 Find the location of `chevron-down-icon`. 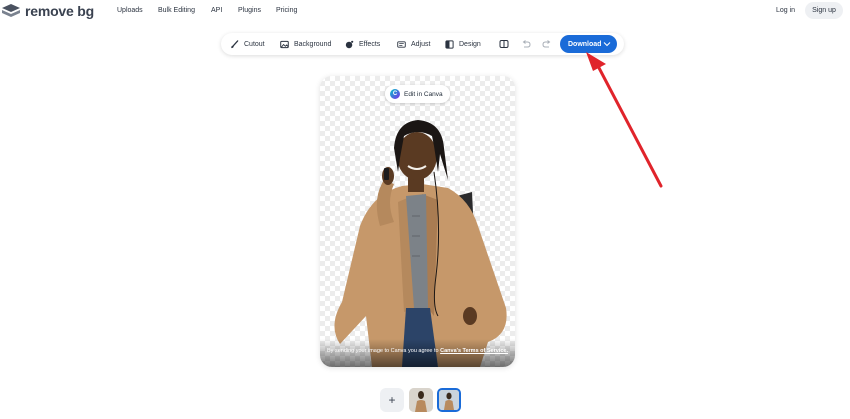

chevron-down-icon is located at coordinates (607, 44).